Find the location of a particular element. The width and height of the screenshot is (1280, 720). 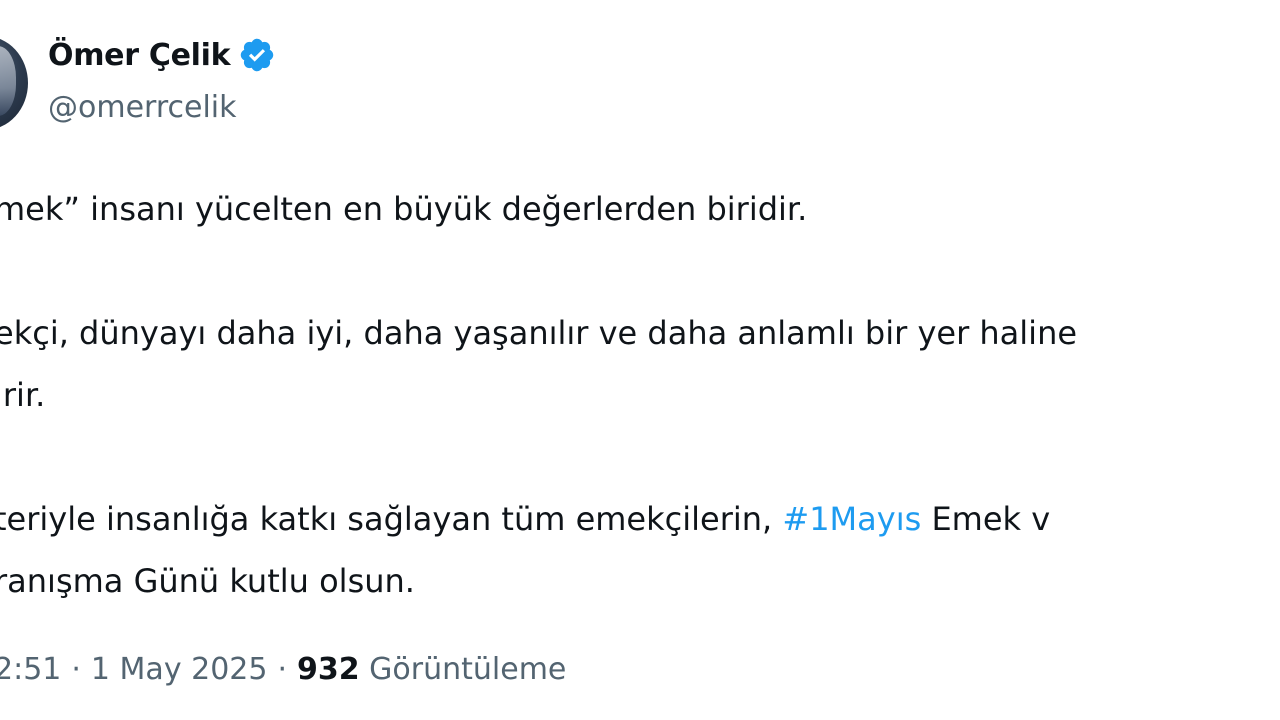

tweet-meta: 2:51 · 1 May 2025 · 932 Görüntüleme is located at coordinates (283, 669).